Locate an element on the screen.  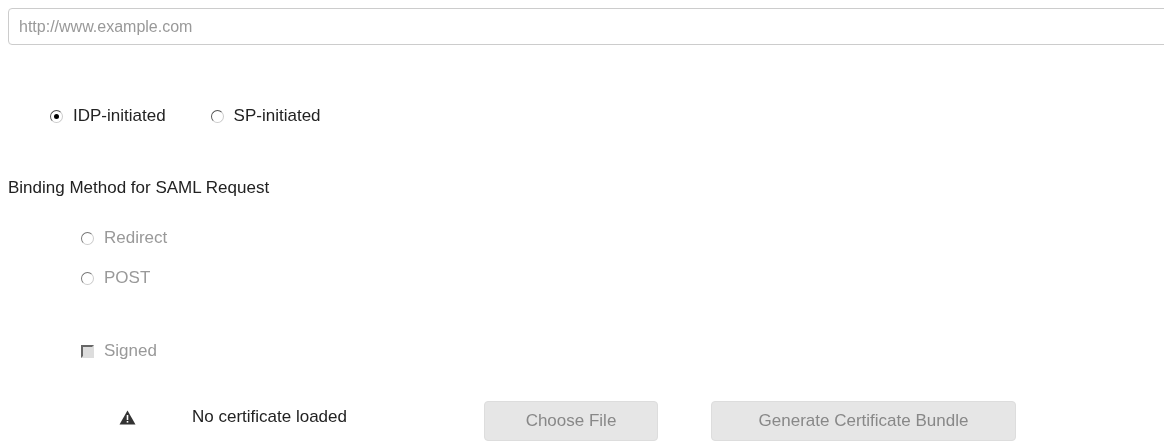
checkbox-label: Signed is located at coordinates (130, 351).